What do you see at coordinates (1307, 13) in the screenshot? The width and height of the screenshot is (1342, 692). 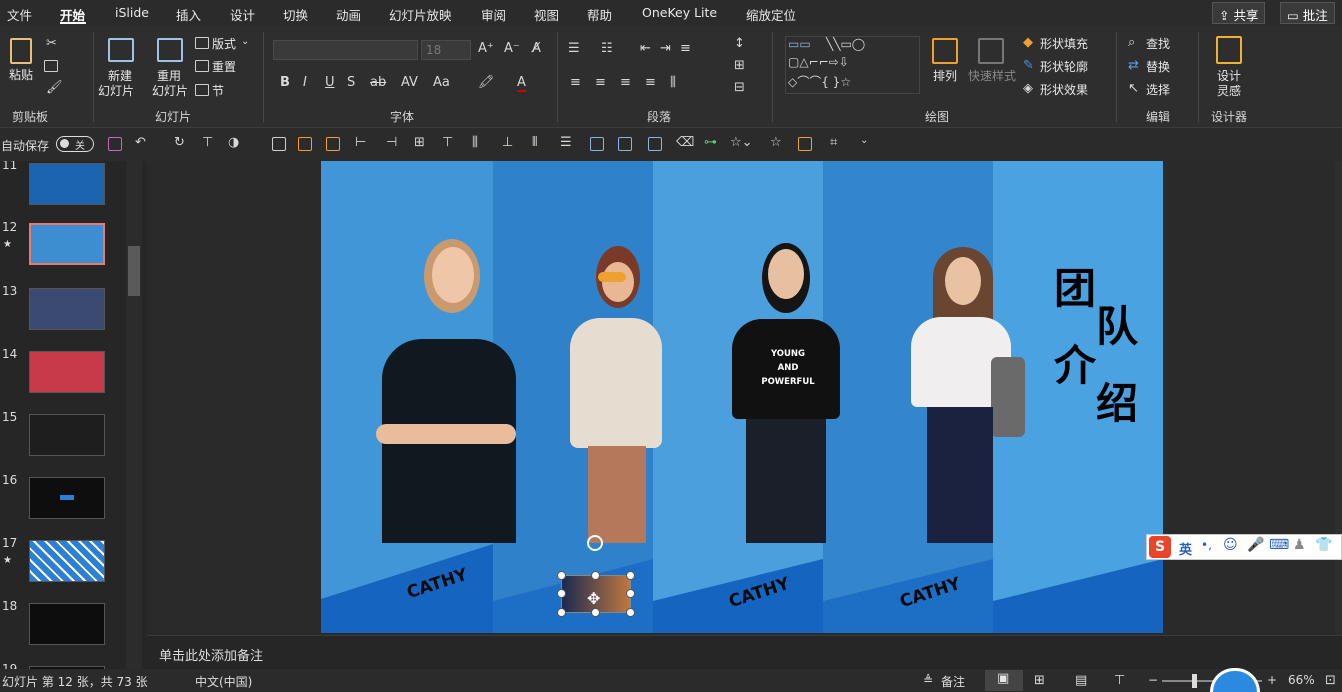 I see `comments-button: ▭ 批注` at bounding box center [1307, 13].